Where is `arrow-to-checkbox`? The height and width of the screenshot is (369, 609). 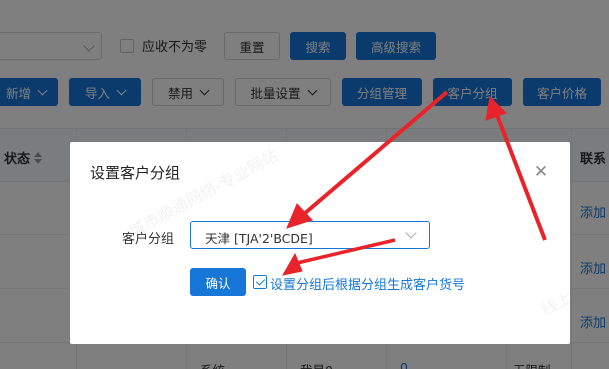 arrow-to-checkbox is located at coordinates (346, 251).